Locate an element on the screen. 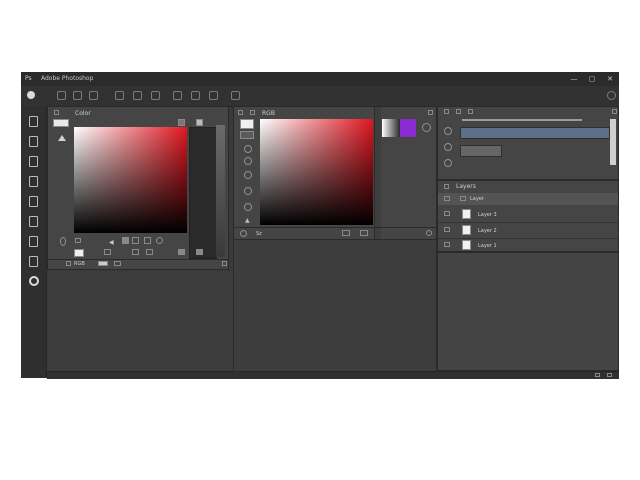  lock-icon is located at coordinates (147, 240).